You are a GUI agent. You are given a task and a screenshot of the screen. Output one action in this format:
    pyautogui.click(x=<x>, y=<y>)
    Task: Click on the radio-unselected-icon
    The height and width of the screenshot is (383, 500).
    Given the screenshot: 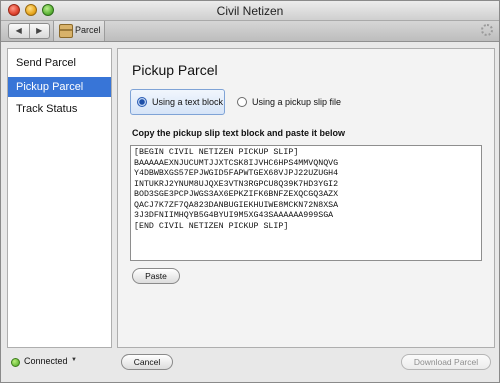 What is the action you would take?
    pyautogui.click(x=242, y=102)
    